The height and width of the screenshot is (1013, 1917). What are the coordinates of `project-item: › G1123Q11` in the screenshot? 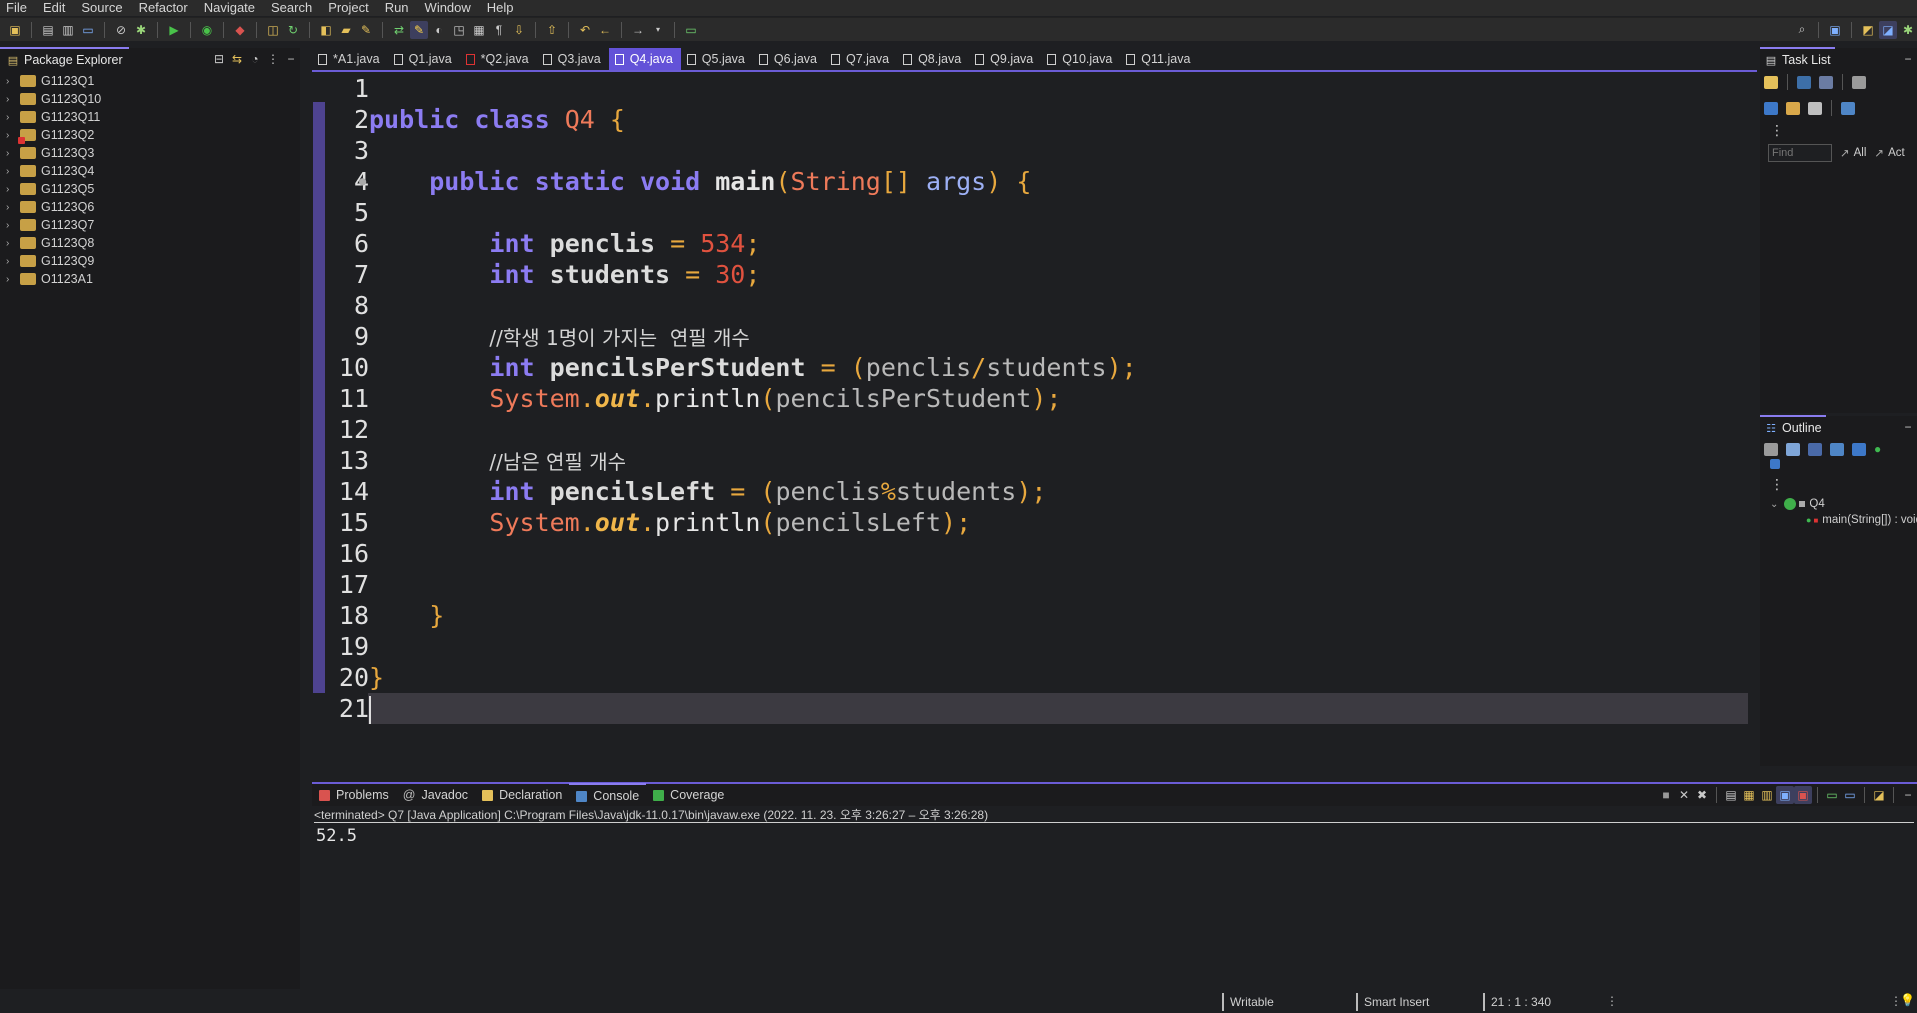 It's located at (150, 117).